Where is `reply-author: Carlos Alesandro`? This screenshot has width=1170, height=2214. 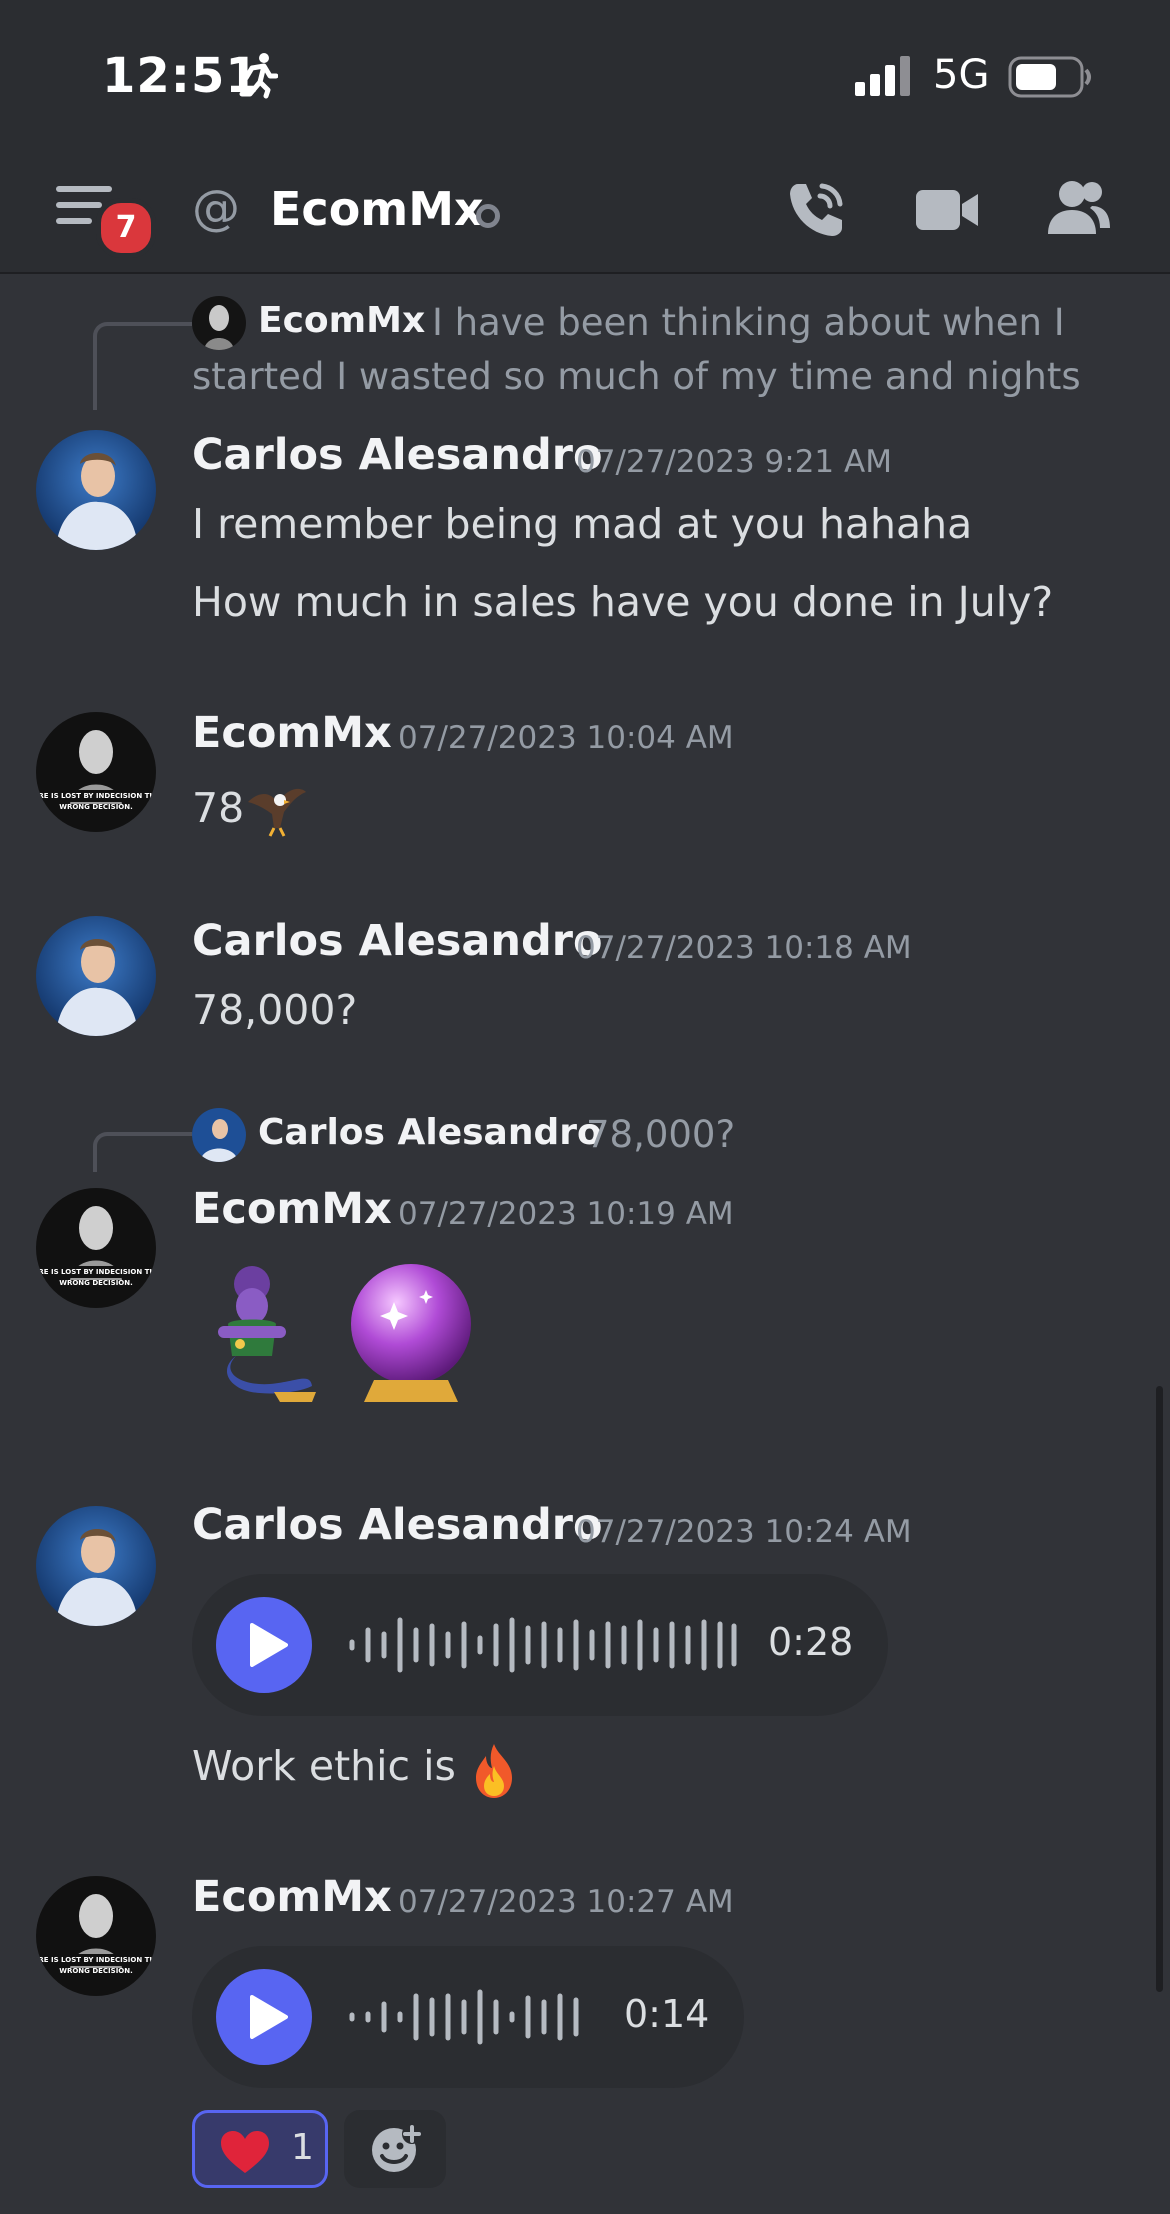 reply-author: Carlos Alesandro is located at coordinates (430, 1132).